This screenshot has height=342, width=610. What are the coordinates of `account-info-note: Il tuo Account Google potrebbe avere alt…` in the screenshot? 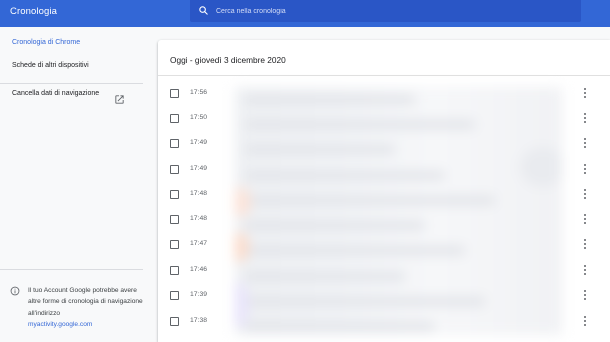 It's located at (77, 308).